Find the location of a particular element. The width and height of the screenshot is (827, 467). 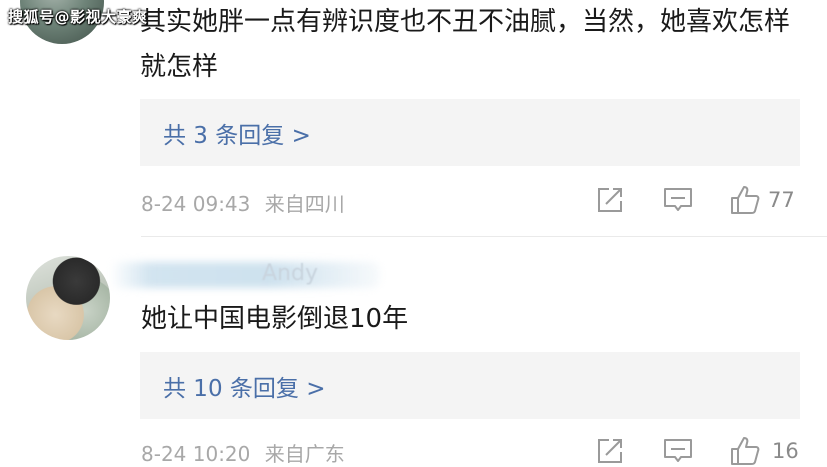

username: Andy is located at coordinates (290, 273).